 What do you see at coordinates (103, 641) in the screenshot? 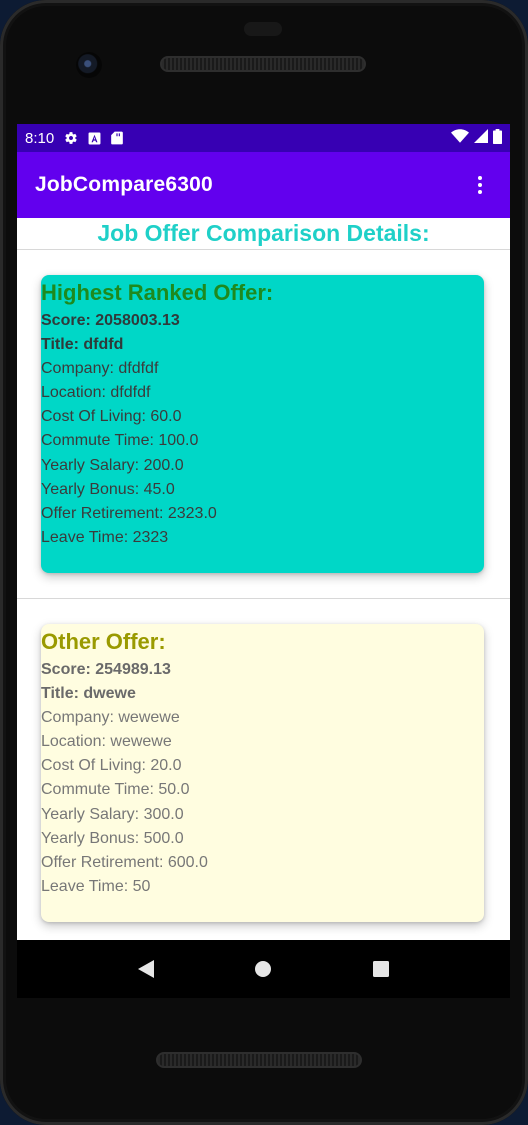
I see `other-offer-title: Other Offer:` at bounding box center [103, 641].